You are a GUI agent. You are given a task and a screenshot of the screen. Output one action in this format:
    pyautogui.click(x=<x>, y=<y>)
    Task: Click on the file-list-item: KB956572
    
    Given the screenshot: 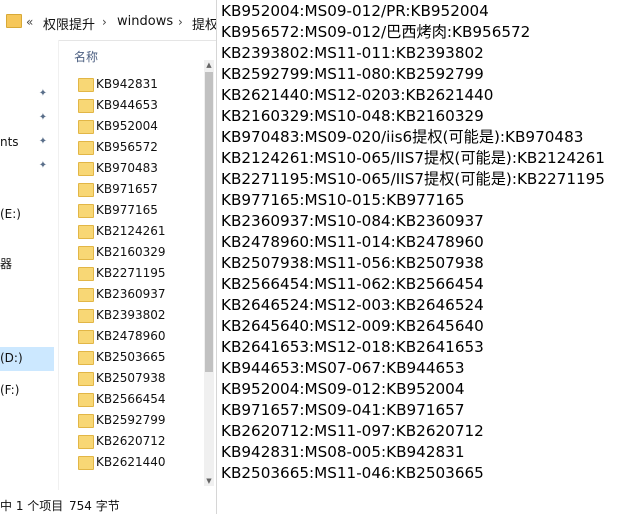 What is the action you would take?
    pyautogui.click(x=141, y=147)
    